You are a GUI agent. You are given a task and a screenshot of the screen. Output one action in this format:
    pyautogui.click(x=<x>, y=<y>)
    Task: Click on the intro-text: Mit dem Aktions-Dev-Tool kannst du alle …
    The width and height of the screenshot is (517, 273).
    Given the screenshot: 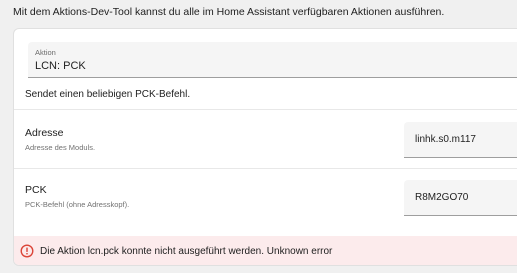 What is the action you would take?
    pyautogui.click(x=229, y=12)
    